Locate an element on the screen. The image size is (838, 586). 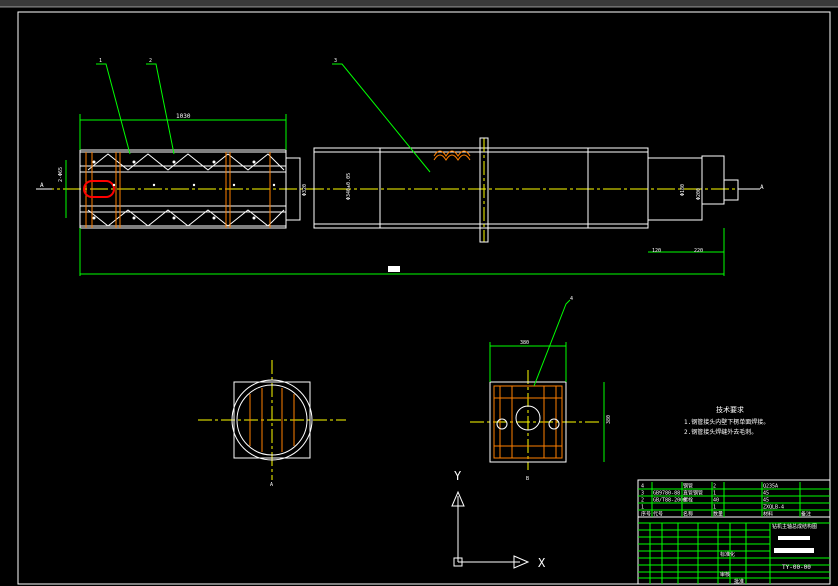
dim-section-w: 380 is located at coordinates (524, 343).